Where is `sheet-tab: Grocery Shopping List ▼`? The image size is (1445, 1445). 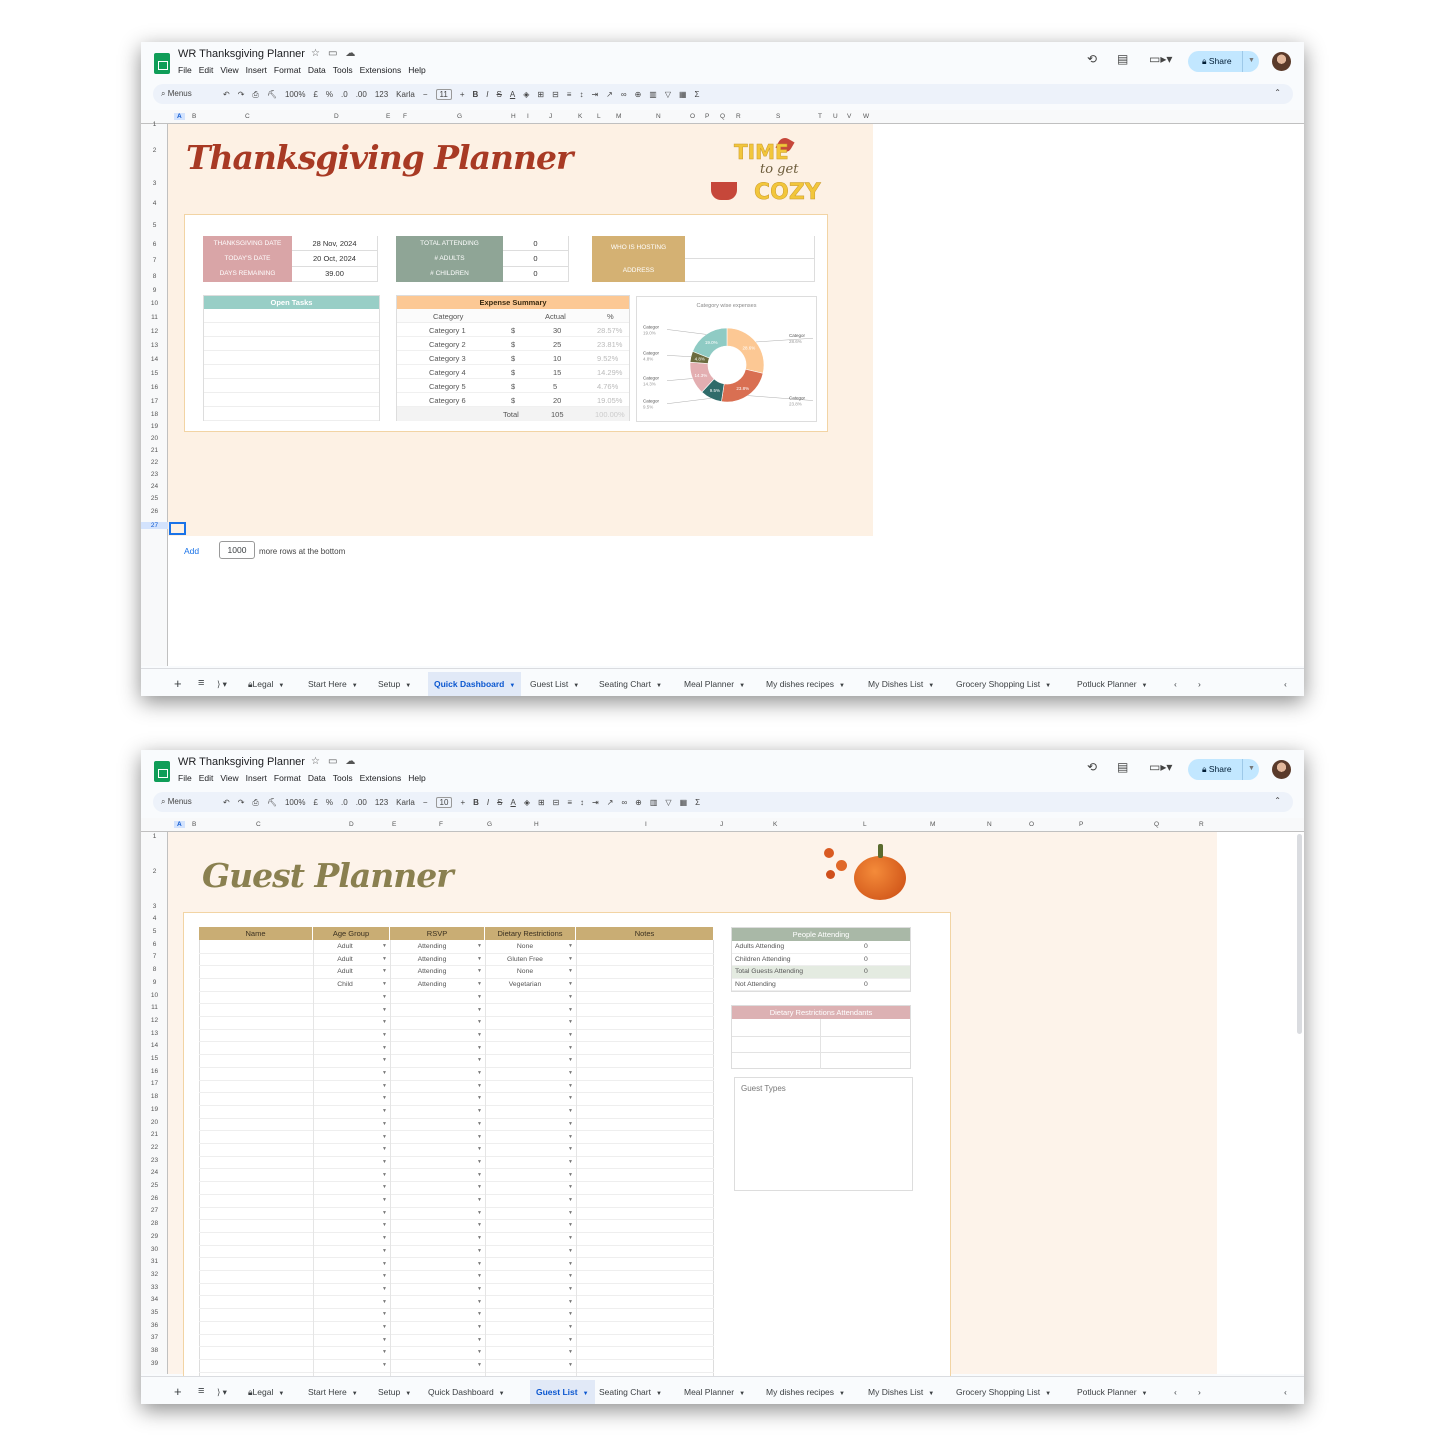 sheet-tab: Grocery Shopping List ▼ is located at coordinates (1003, 684).